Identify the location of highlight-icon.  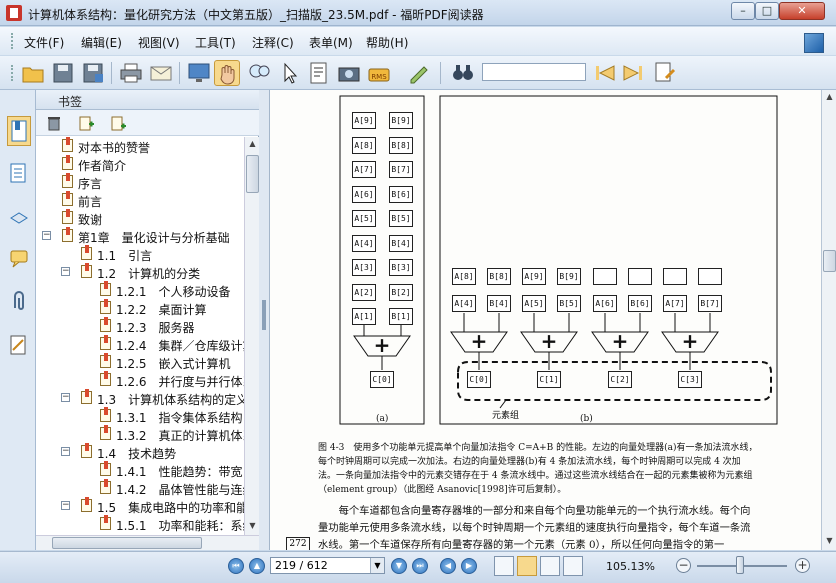
(665, 73).